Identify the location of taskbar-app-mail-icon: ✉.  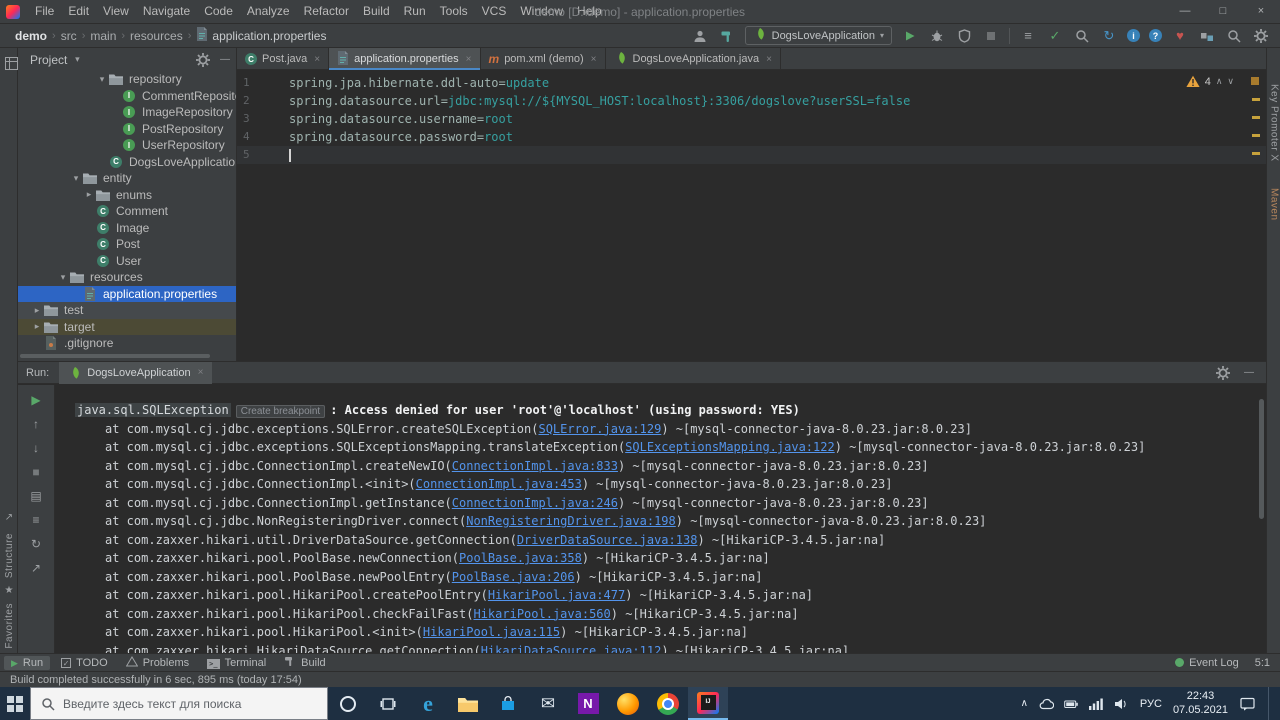
(548, 703).